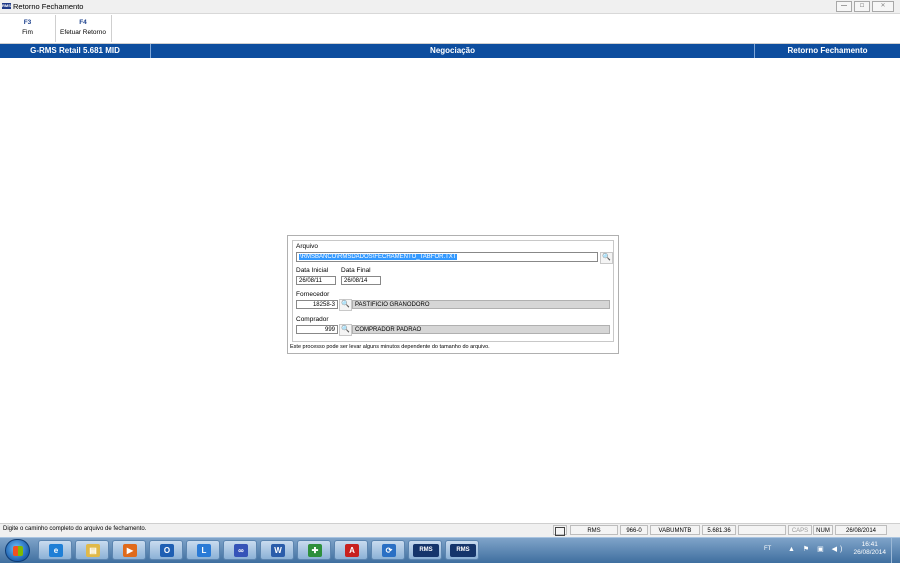  What do you see at coordinates (844, 6) in the screenshot?
I see `minimize-button: —` at bounding box center [844, 6].